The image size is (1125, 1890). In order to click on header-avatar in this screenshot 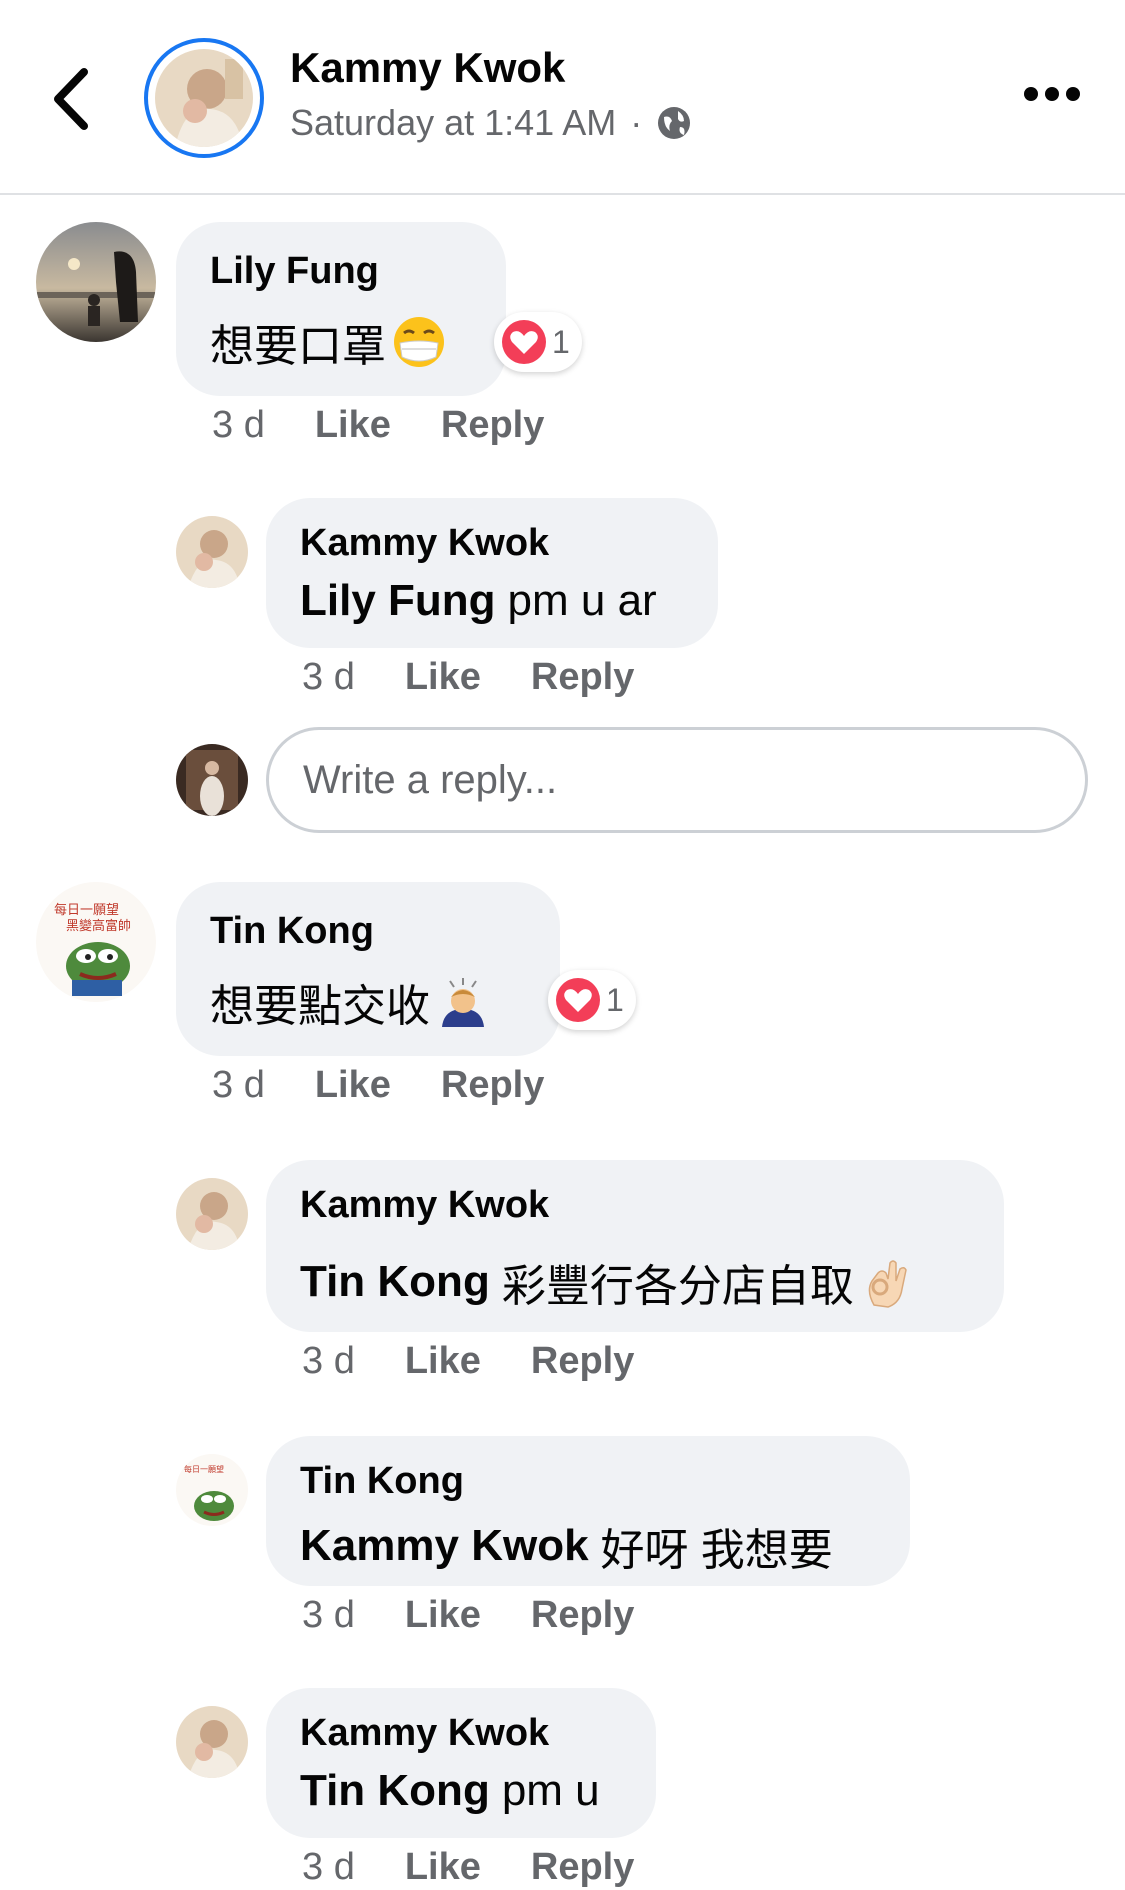, I will do `click(204, 98)`.